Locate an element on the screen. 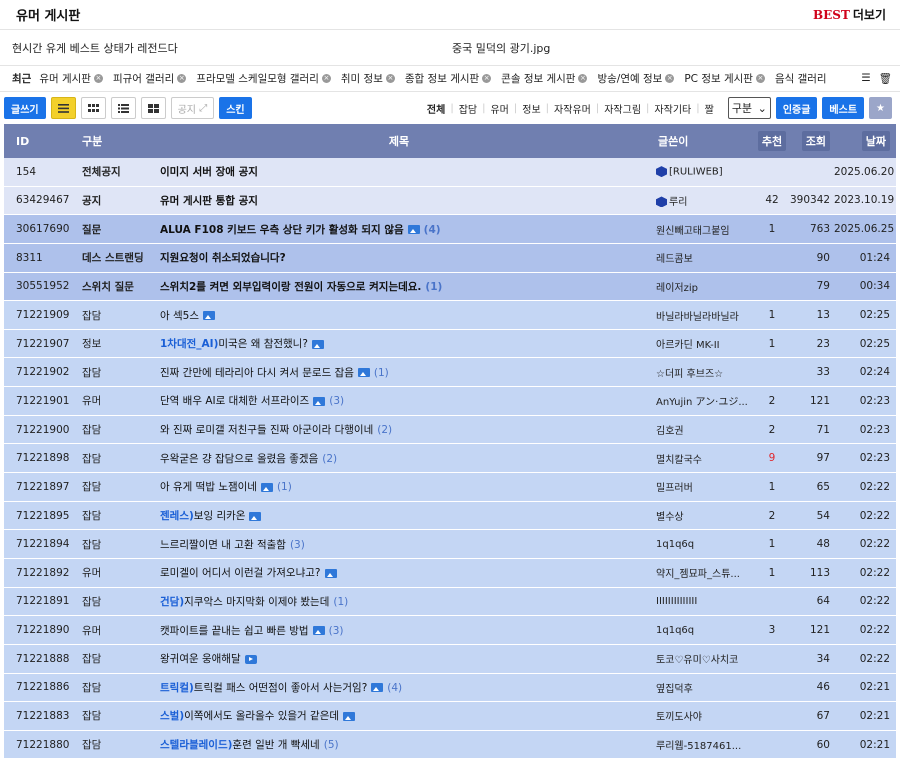 The image size is (900, 765). post-title-link: 지쿠악스 마지막화 이제야 봤는데 is located at coordinates (256, 602).